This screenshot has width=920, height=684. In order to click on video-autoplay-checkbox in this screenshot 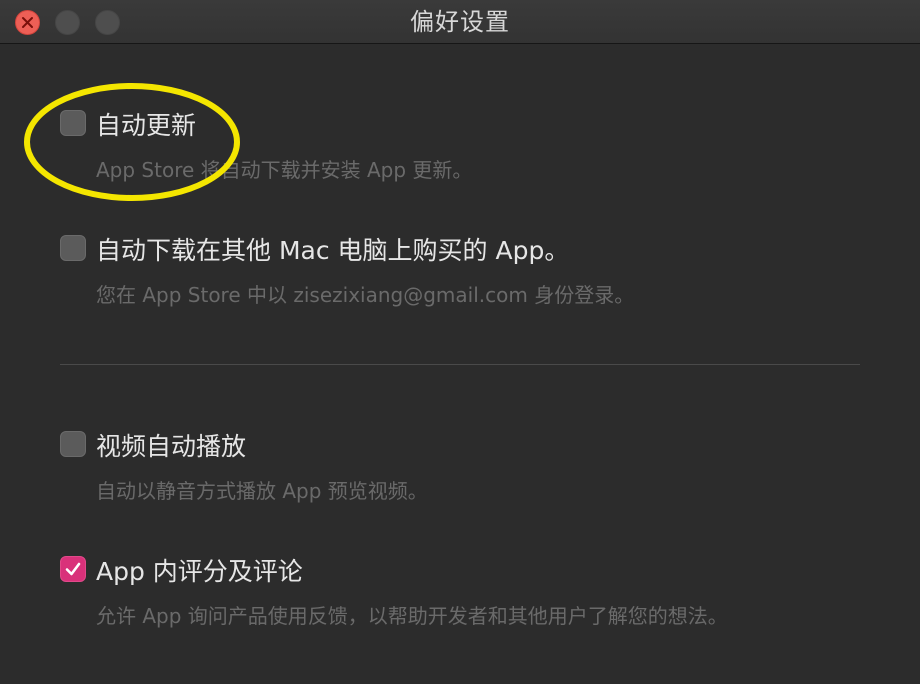, I will do `click(73, 444)`.